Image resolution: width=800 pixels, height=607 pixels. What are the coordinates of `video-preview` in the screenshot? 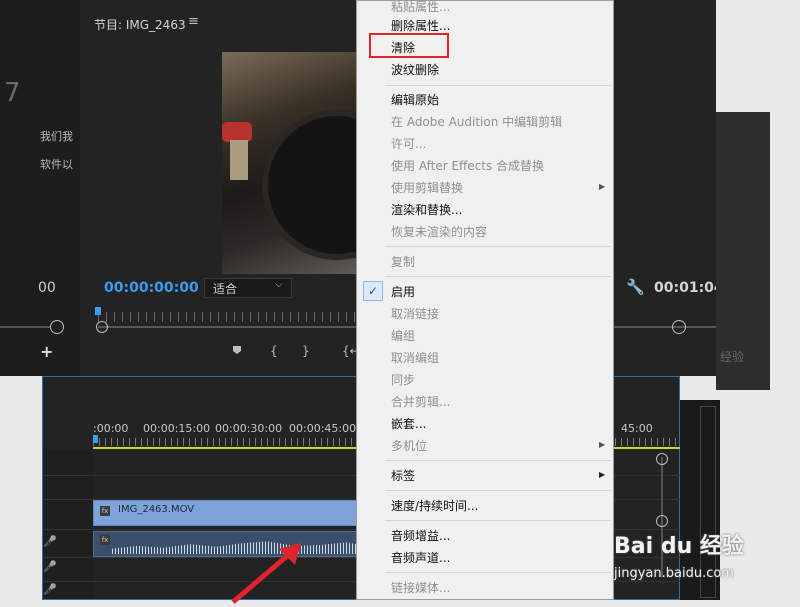 It's located at (289, 163).